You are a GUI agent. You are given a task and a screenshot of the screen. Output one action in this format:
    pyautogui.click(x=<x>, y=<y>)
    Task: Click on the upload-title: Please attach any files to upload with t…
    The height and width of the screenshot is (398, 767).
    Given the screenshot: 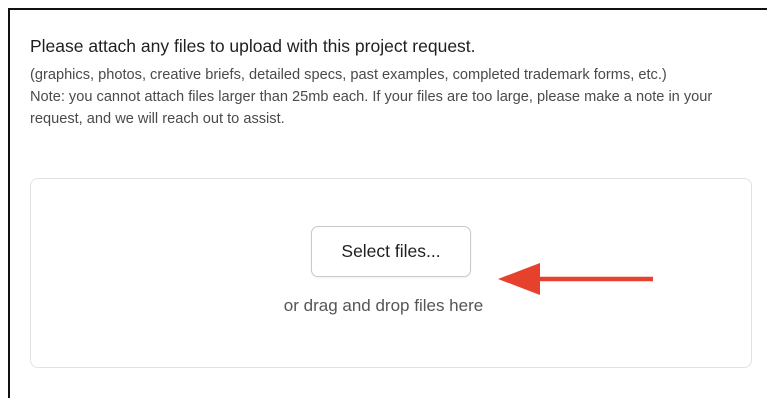 What is the action you would take?
    pyautogui.click(x=253, y=46)
    